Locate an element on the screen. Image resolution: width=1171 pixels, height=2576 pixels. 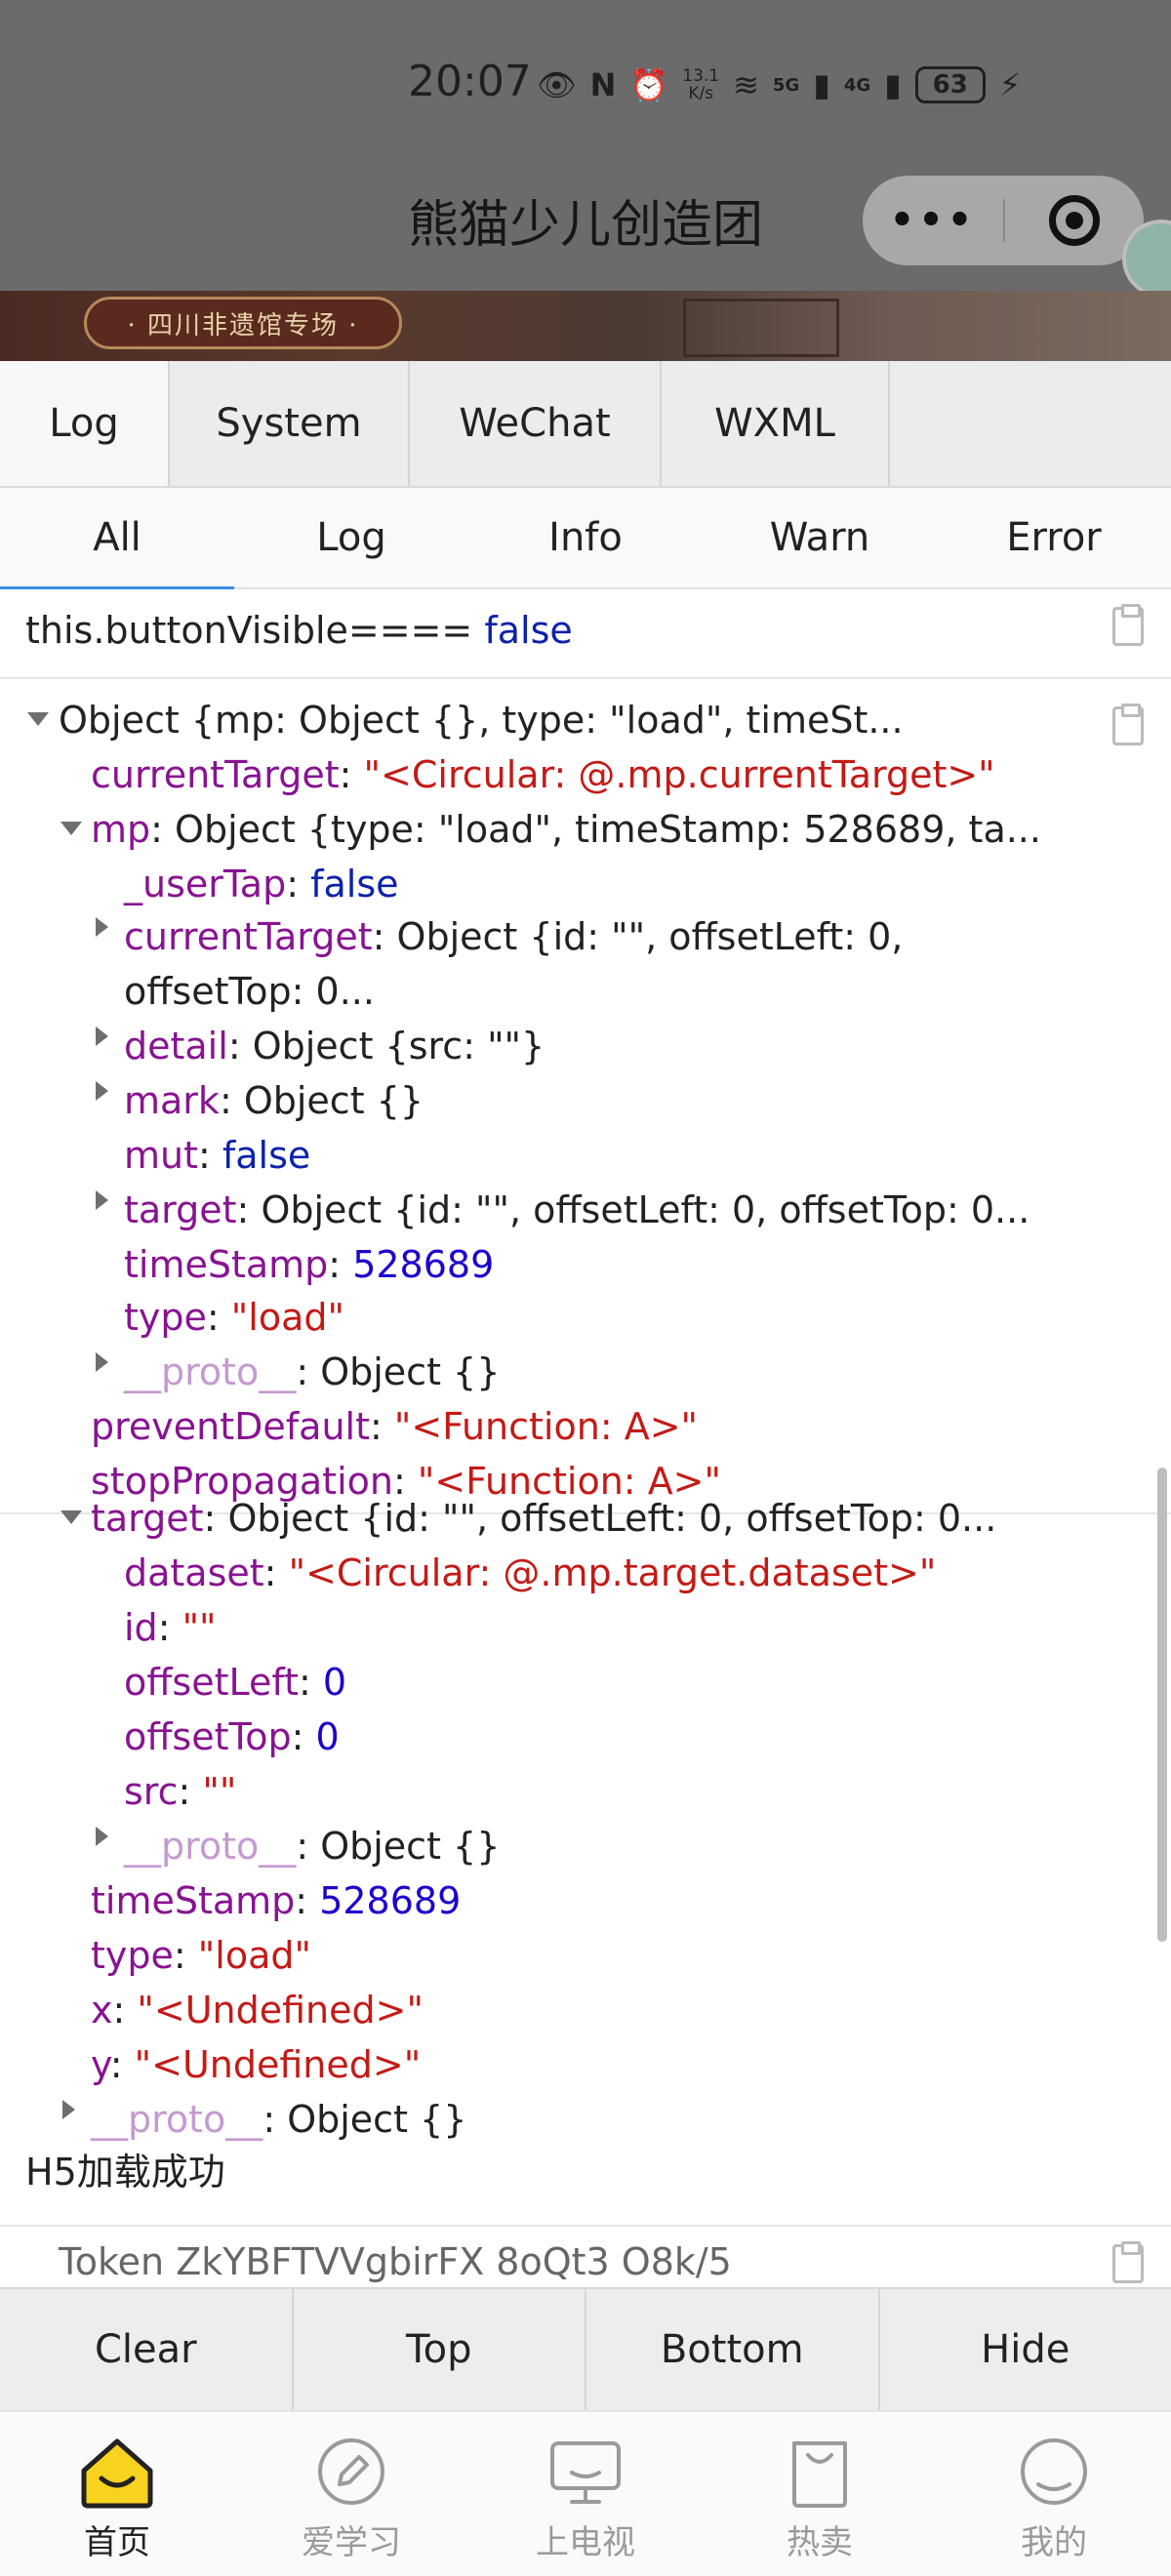
prop-value: "<Undefined>" is located at coordinates (280, 2010).